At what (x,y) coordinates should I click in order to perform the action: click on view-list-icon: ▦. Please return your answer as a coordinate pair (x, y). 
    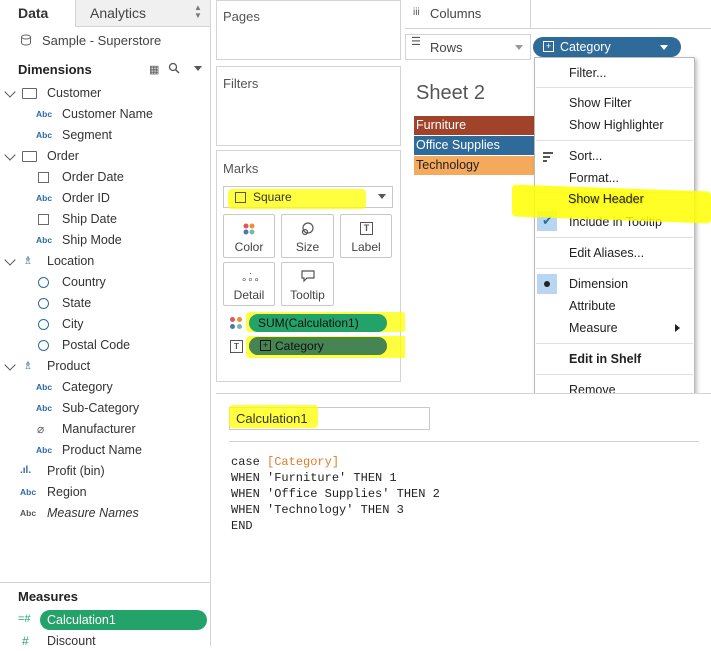
    Looking at the image, I should click on (154, 69).